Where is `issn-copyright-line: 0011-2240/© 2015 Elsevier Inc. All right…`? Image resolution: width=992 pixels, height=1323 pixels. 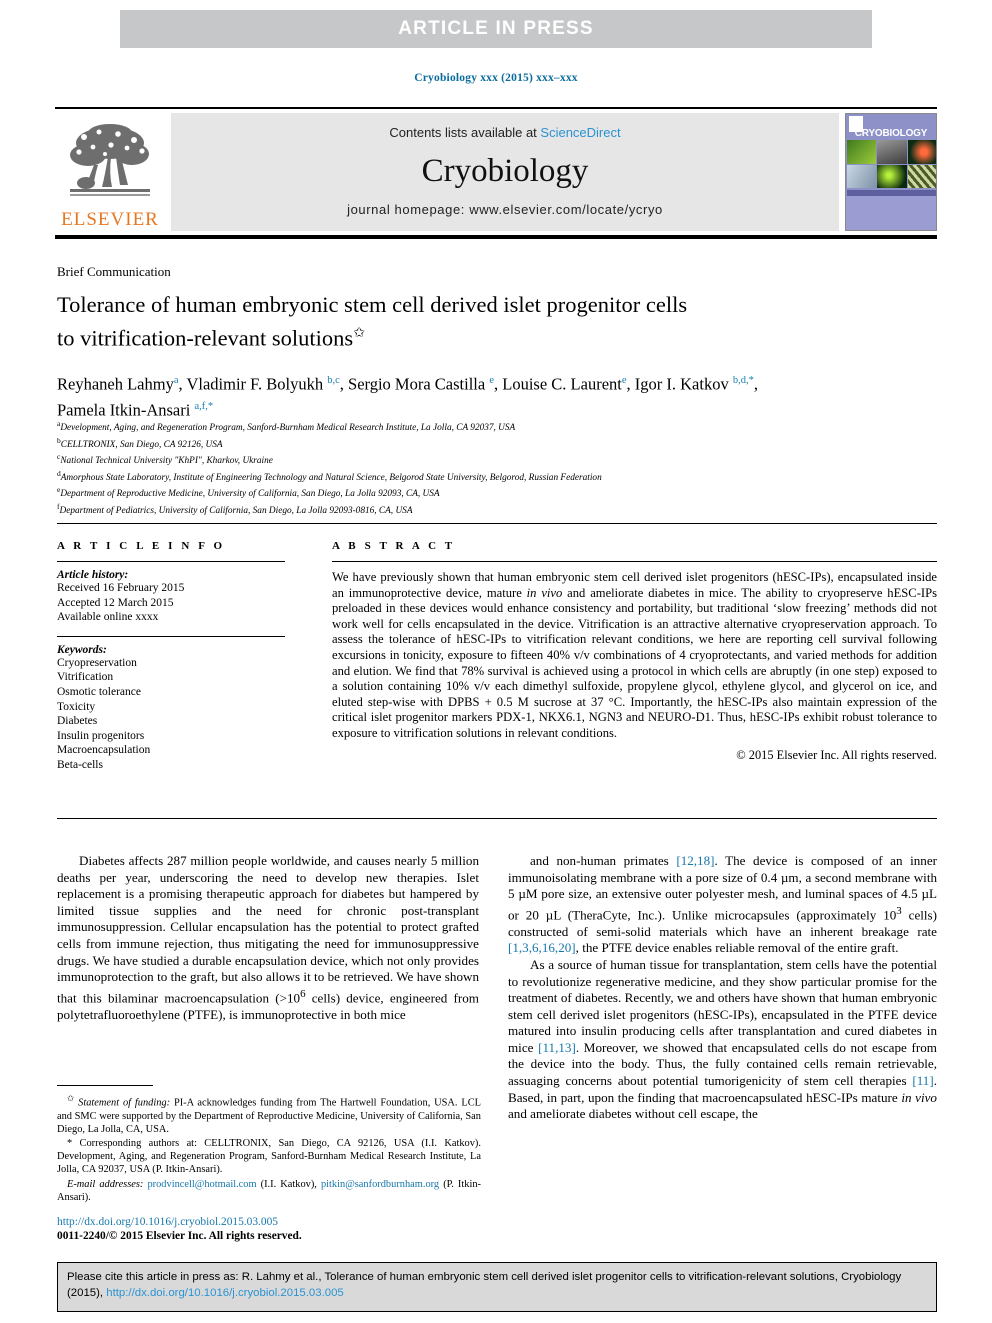 issn-copyright-line: 0011-2240/© 2015 Elsevier Inc. All right… is located at coordinates (179, 1236).